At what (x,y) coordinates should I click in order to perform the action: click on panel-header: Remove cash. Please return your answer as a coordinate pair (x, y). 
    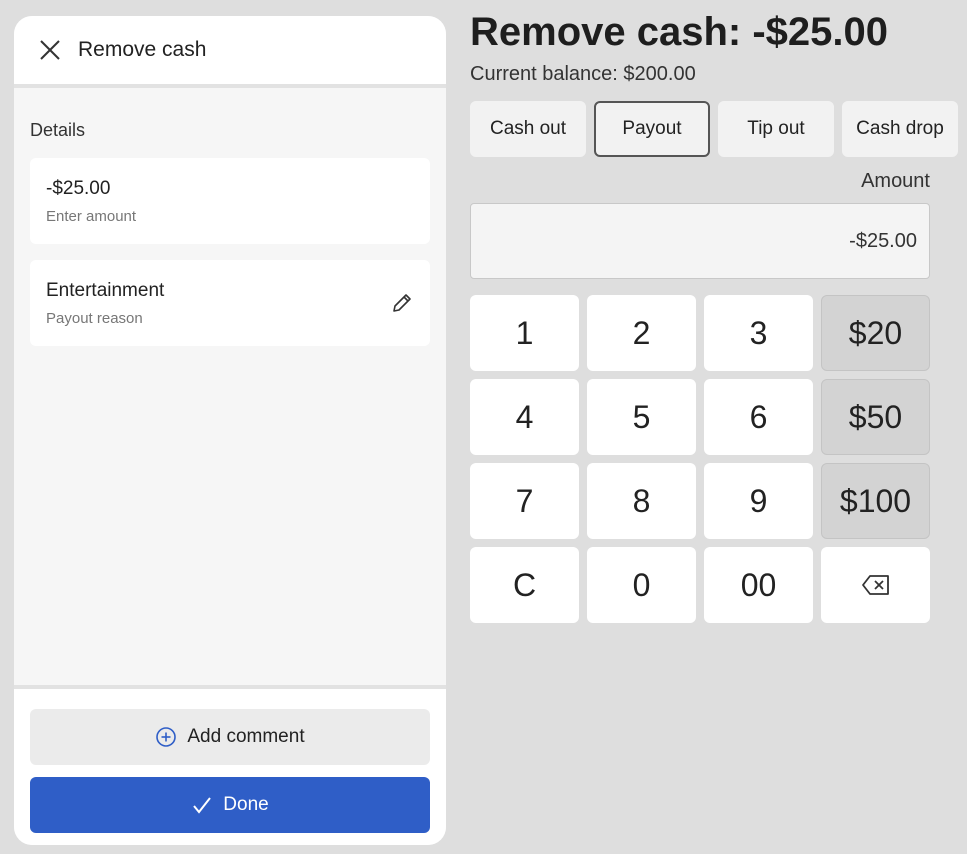
    Looking at the image, I should click on (230, 52).